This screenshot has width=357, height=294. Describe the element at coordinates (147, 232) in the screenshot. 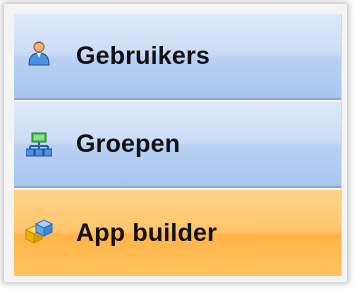

I see `menu-item-label: App builder` at that location.